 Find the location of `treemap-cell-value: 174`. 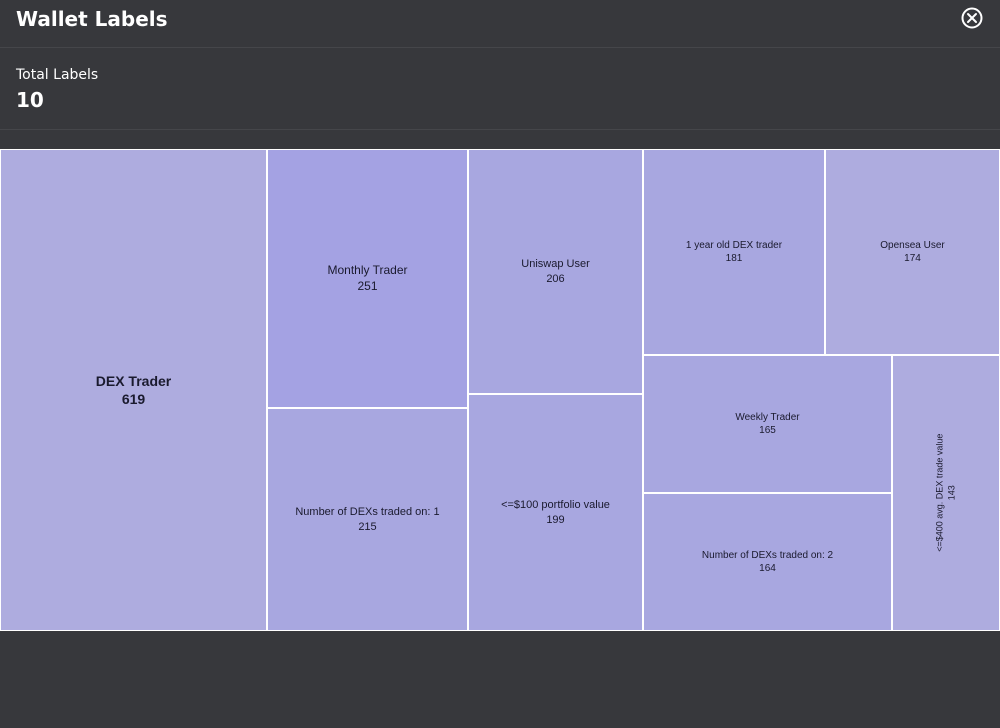

treemap-cell-value: 174 is located at coordinates (912, 258).